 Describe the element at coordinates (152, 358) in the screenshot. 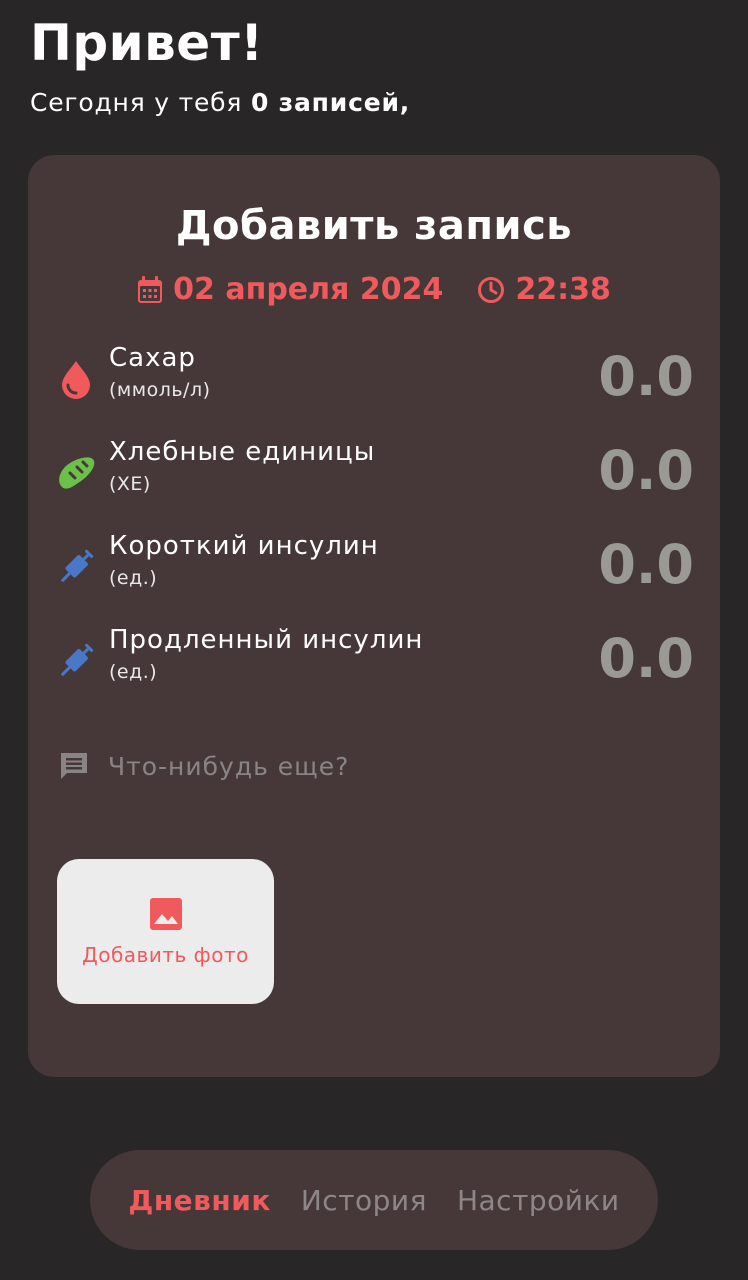

I see `sugar-label: Сахар` at that location.